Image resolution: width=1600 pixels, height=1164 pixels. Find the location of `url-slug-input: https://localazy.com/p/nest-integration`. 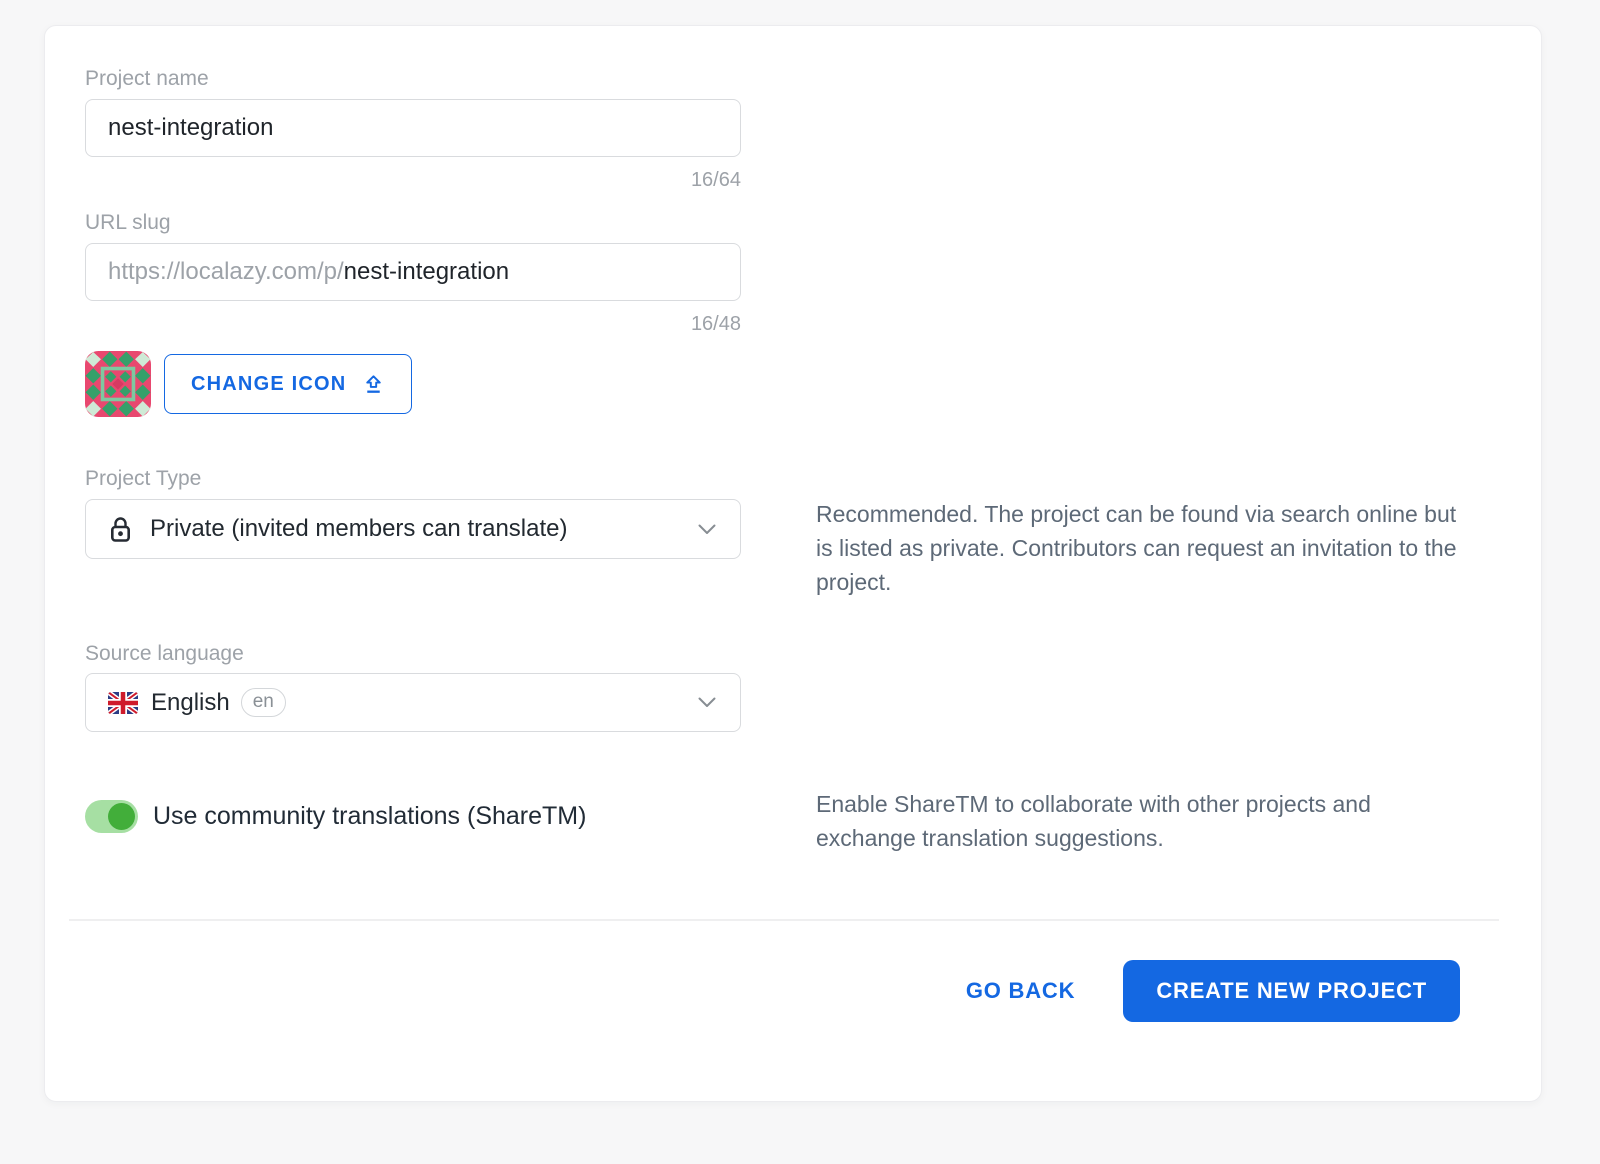

url-slug-input: https://localazy.com/p/nest-integration is located at coordinates (413, 272).